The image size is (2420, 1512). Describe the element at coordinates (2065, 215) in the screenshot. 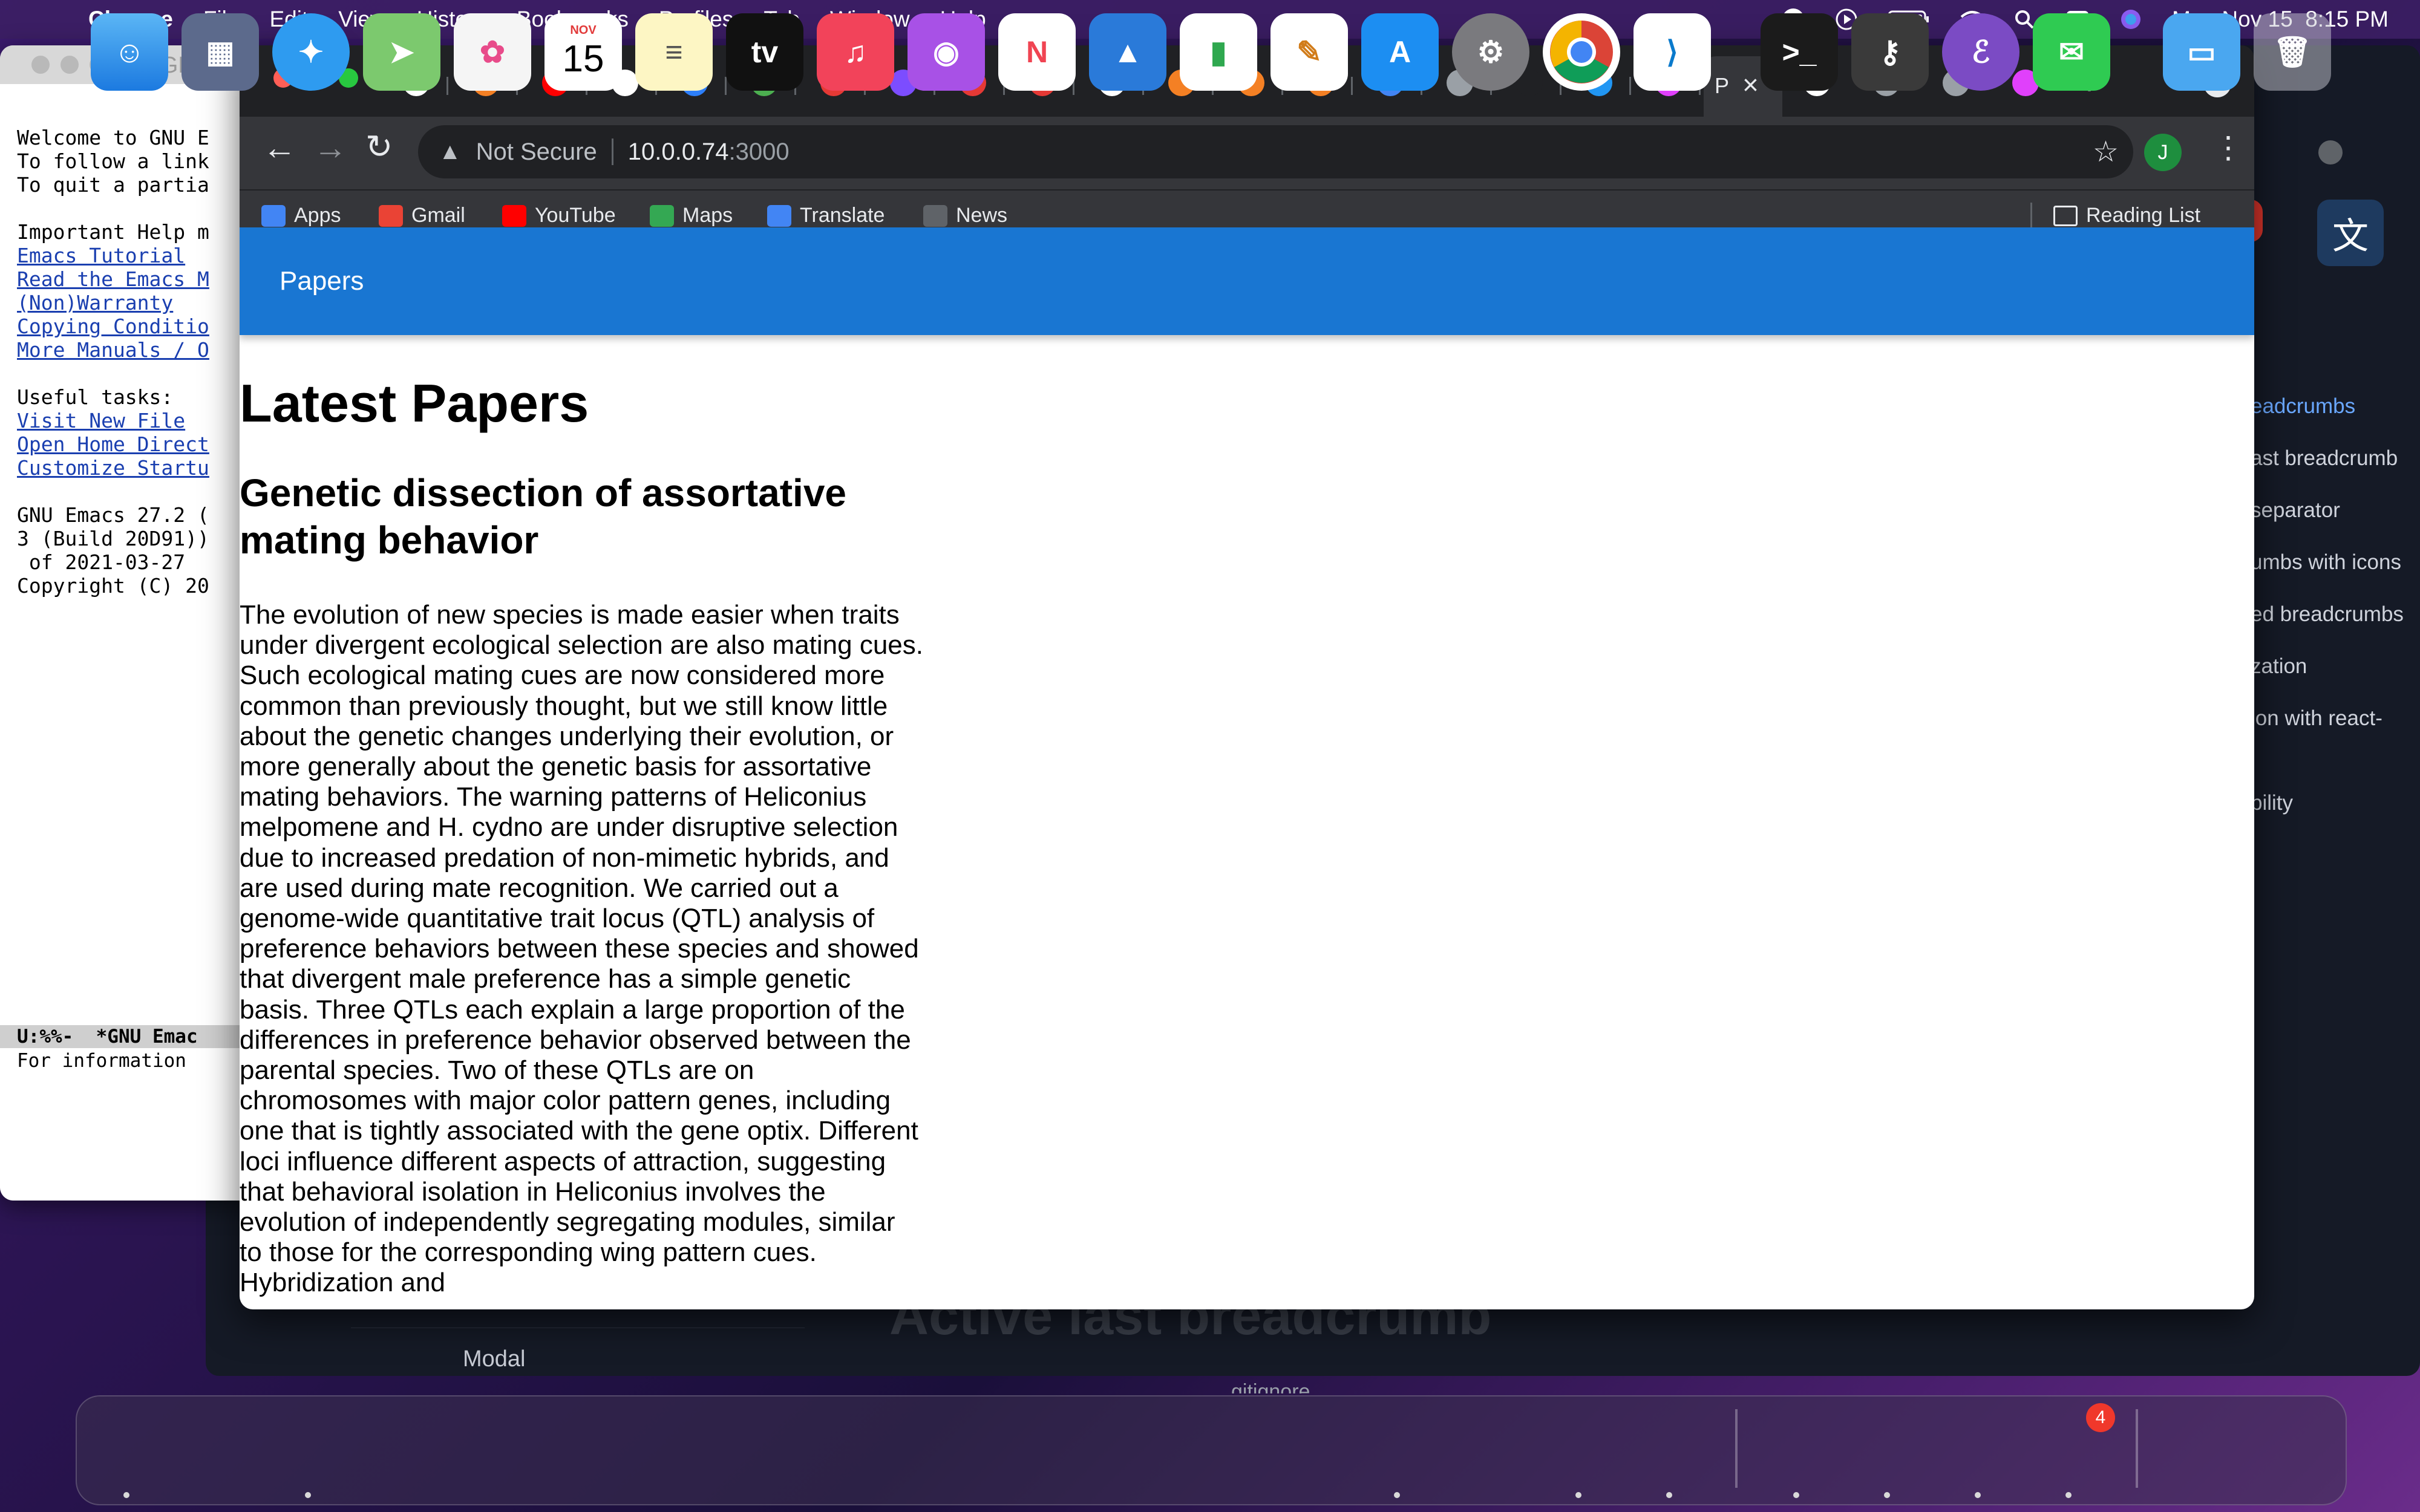

I see `reading-list-icon` at that location.